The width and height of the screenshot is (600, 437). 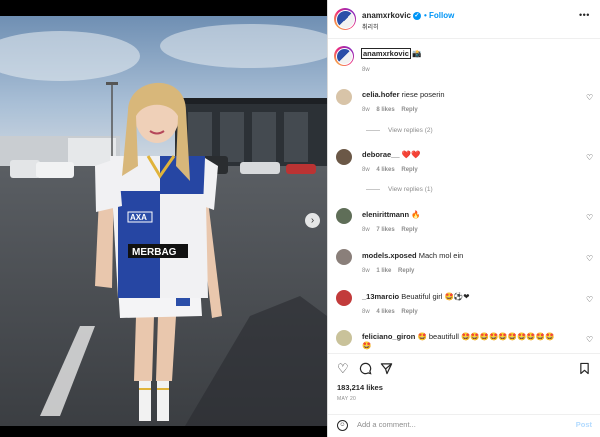 What do you see at coordinates (381, 94) in the screenshot?
I see `commenter-username: celia.hofer` at bounding box center [381, 94].